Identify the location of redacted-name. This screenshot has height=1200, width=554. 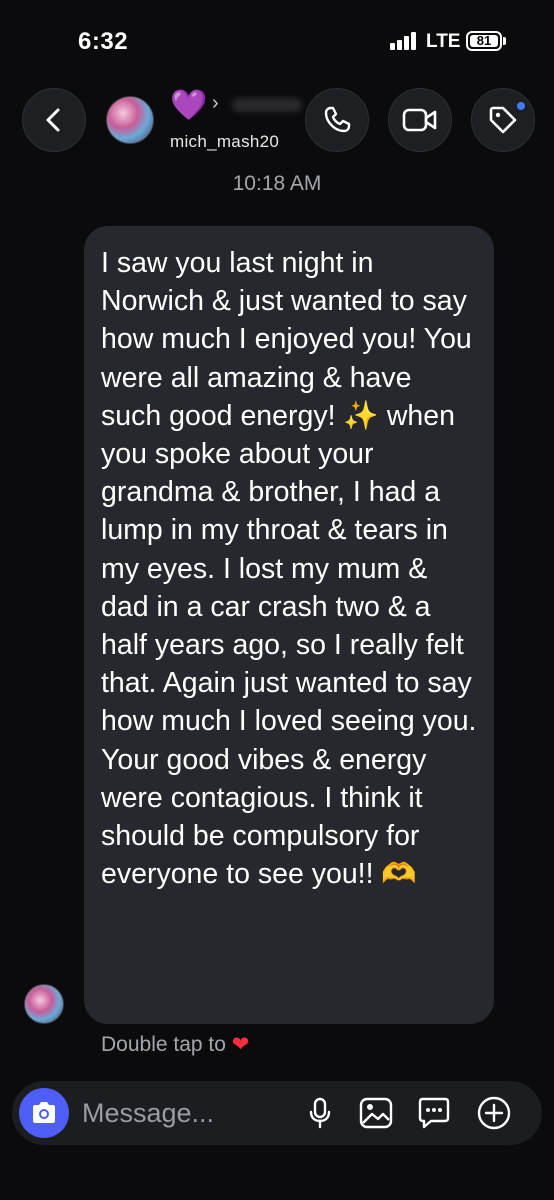
(267, 105).